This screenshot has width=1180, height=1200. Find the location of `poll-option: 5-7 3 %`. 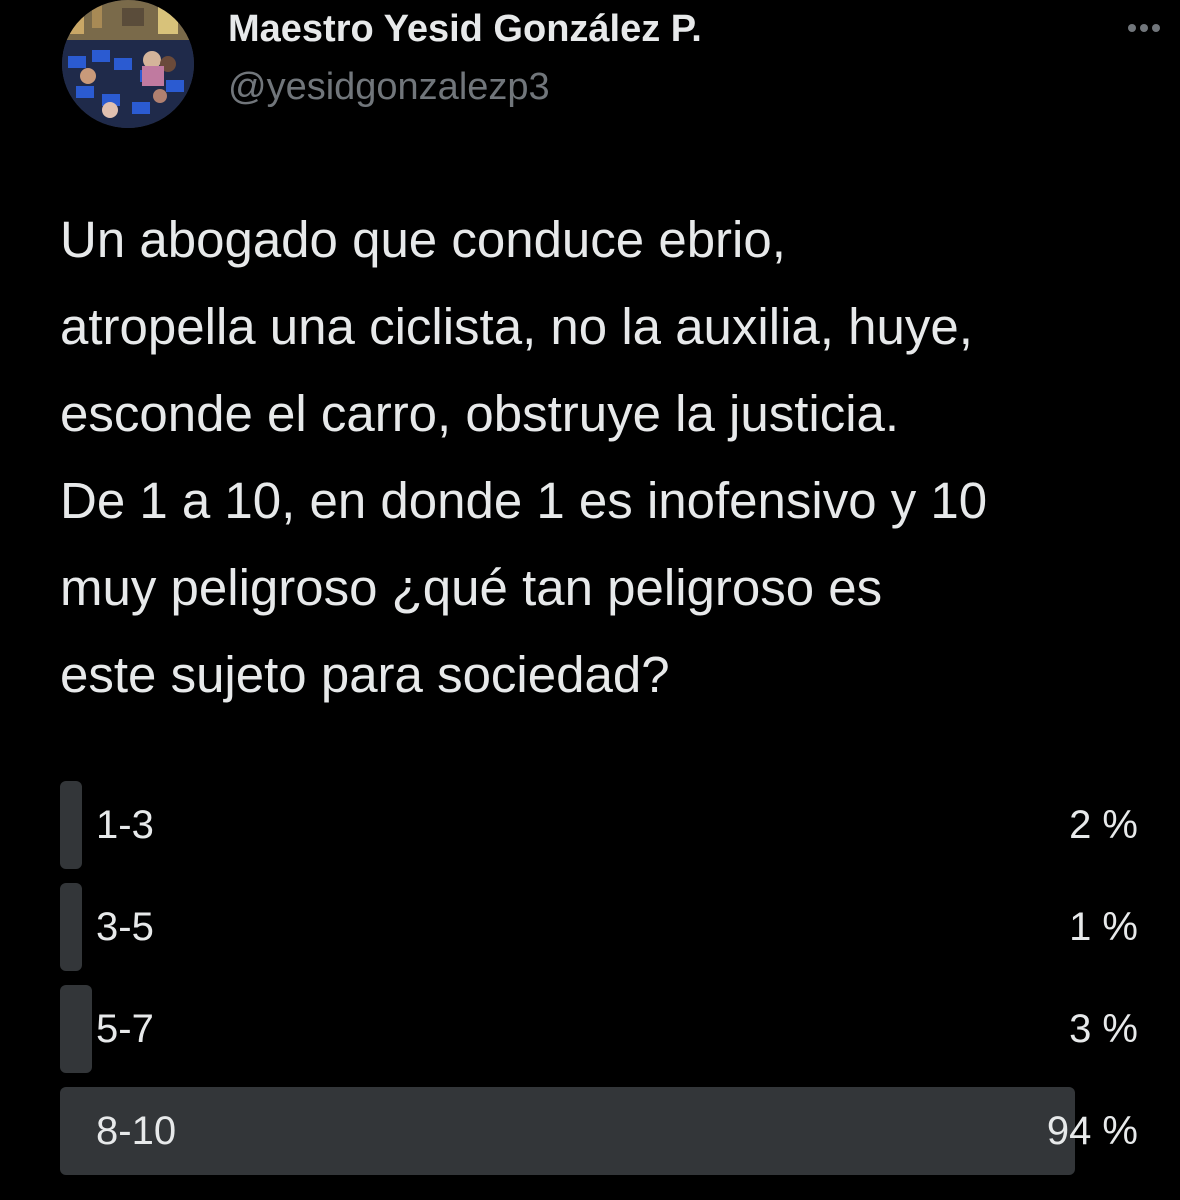

poll-option: 5-7 3 % is located at coordinates (600, 1029).